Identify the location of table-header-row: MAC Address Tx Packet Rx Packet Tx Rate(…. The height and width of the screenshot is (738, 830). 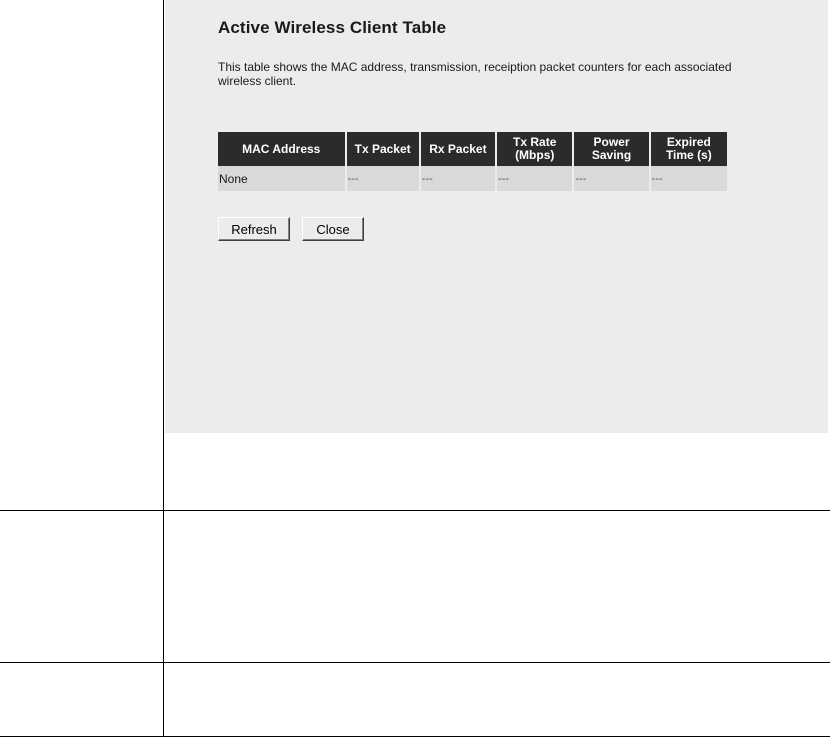
(472, 149).